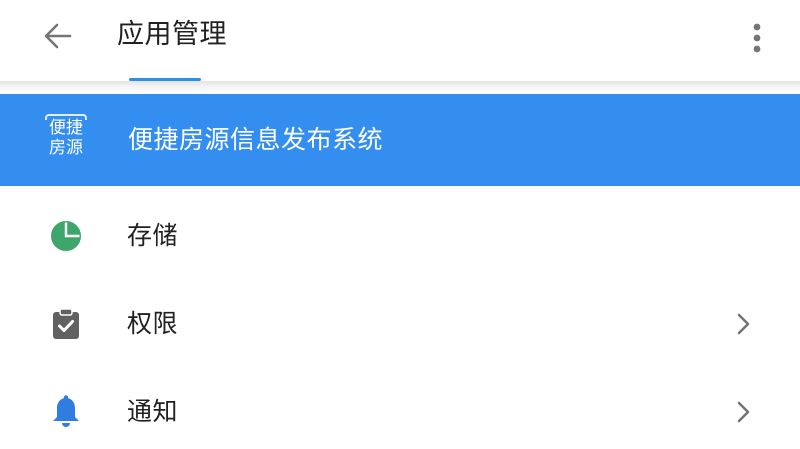 The image size is (800, 449). Describe the element at coordinates (256, 139) in the screenshot. I see `app-name: 便捷房源信息发布系统` at that location.